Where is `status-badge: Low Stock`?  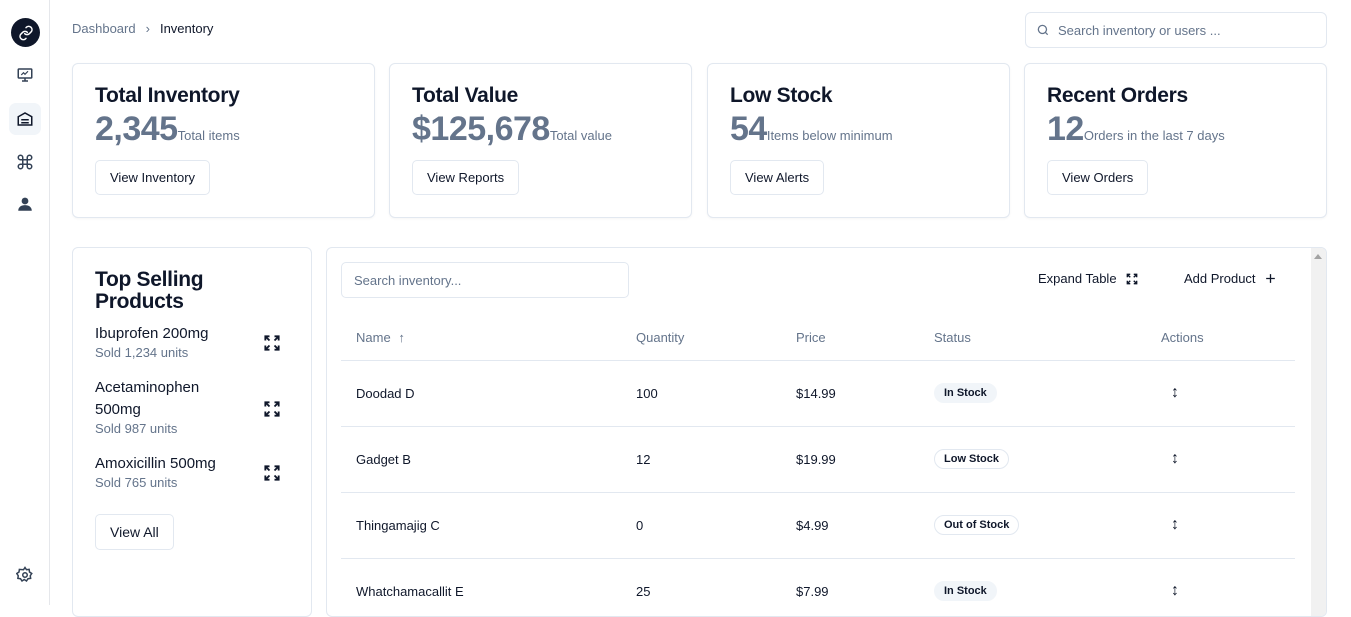 status-badge: Low Stock is located at coordinates (972, 459).